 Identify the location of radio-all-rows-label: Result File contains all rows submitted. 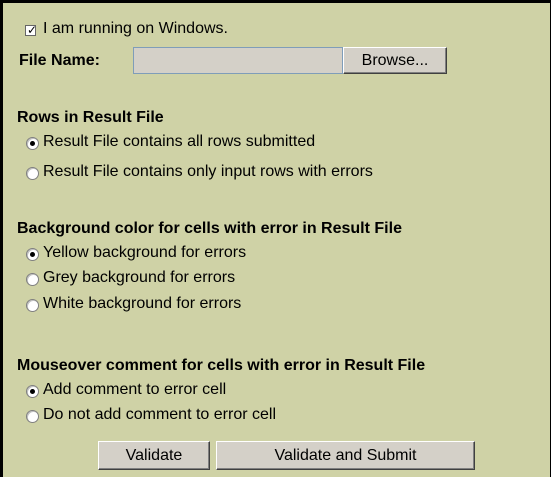
(179, 141).